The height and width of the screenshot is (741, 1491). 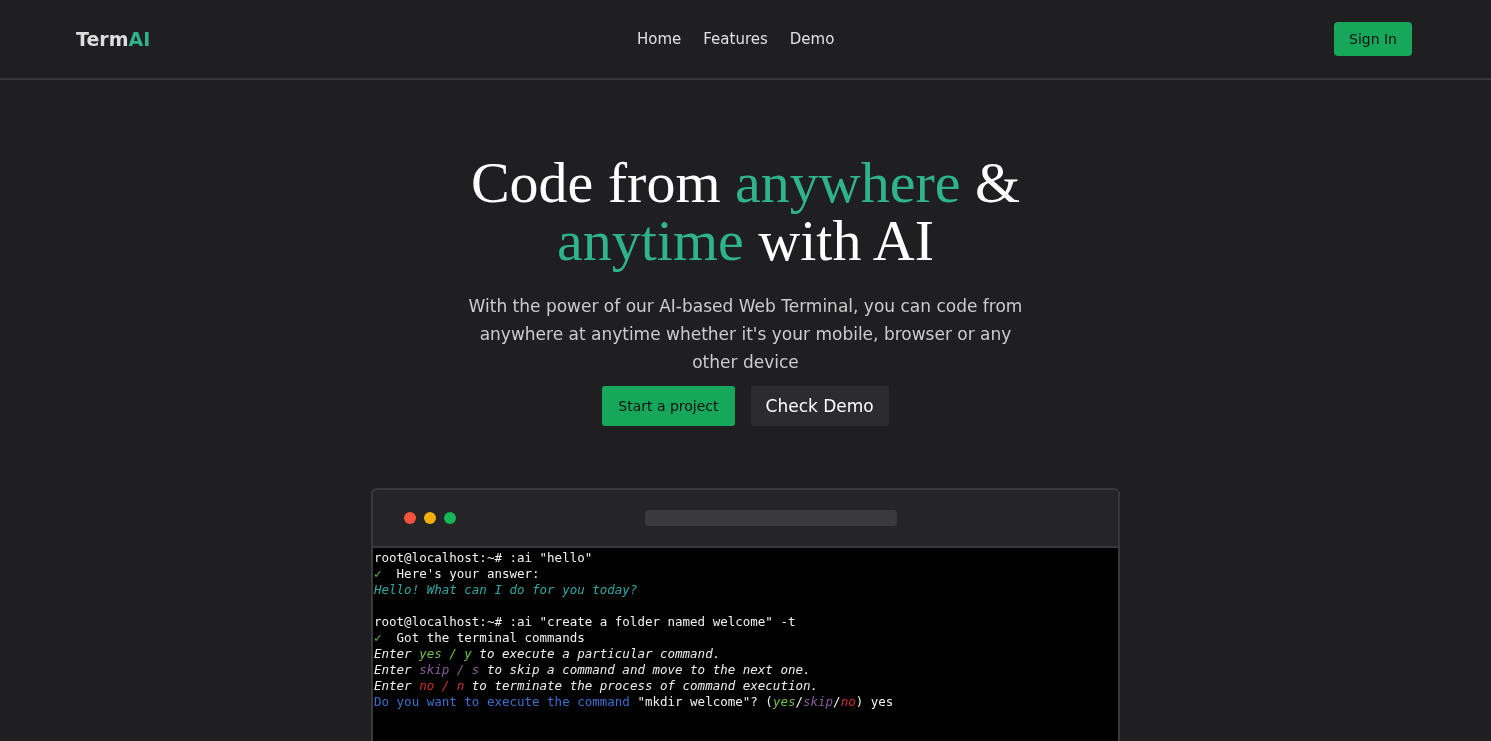 What do you see at coordinates (819, 406) in the screenshot?
I see `check-demo-button: Check Demo` at bounding box center [819, 406].